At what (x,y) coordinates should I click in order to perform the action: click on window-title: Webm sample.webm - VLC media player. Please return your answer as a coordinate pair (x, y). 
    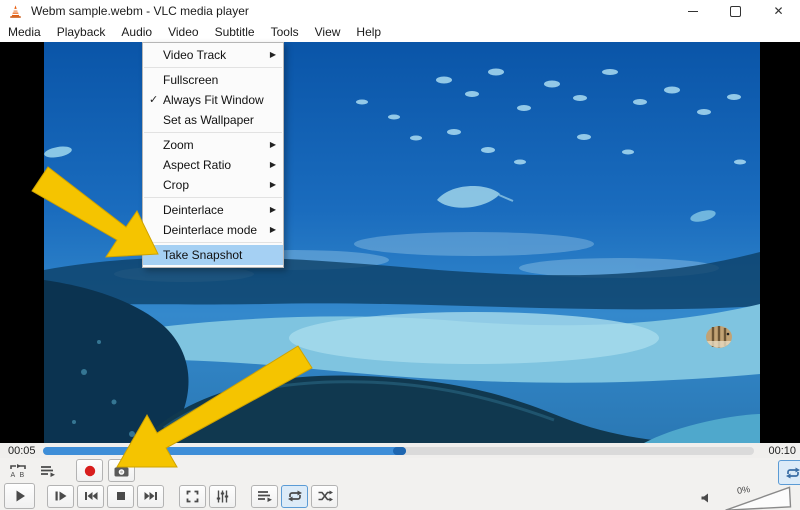
    Looking at the image, I should click on (140, 11).